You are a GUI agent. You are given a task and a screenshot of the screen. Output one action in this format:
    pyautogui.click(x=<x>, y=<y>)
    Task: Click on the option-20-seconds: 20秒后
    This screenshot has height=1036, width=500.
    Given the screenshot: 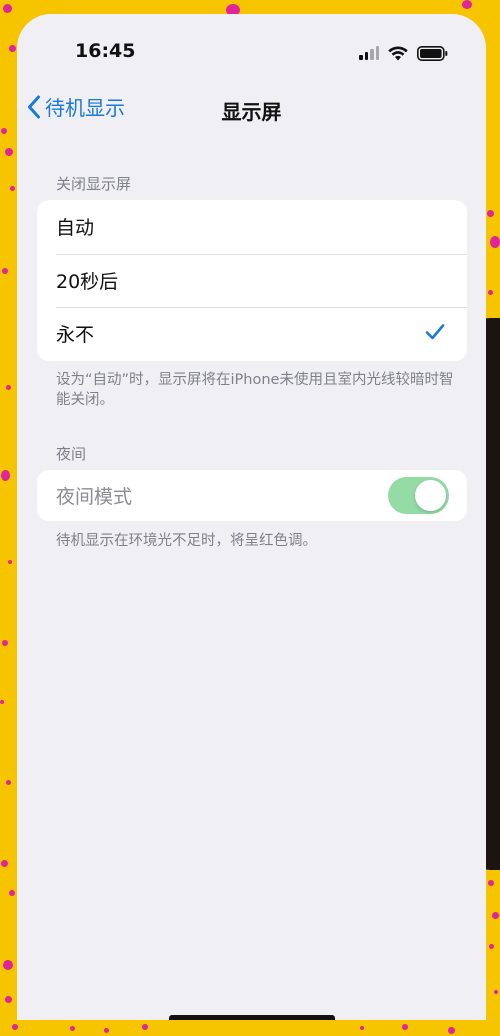 What is the action you would take?
    pyautogui.click(x=252, y=280)
    